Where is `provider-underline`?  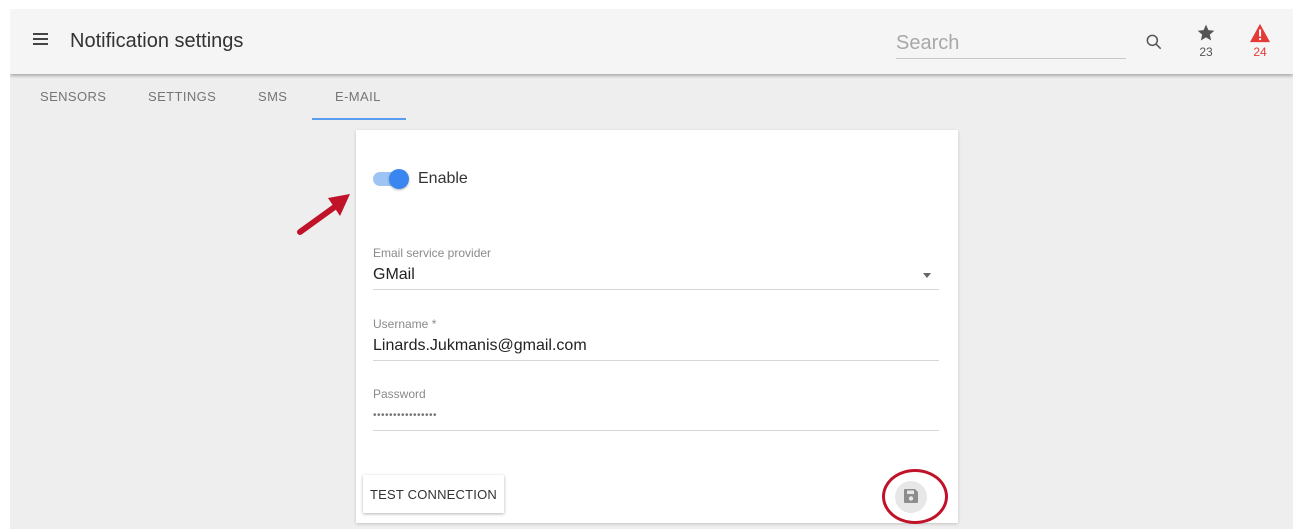
provider-underline is located at coordinates (656, 289).